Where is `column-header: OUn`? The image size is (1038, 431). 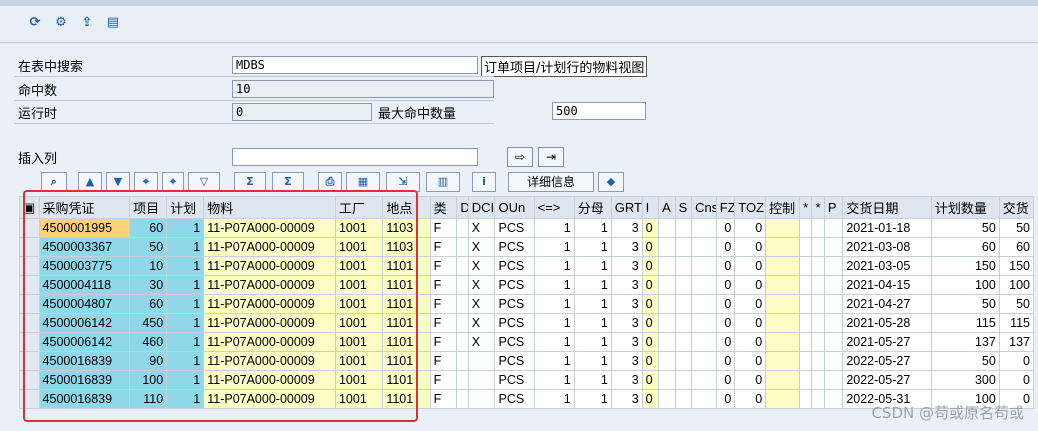
column-header: OUn is located at coordinates (514, 207).